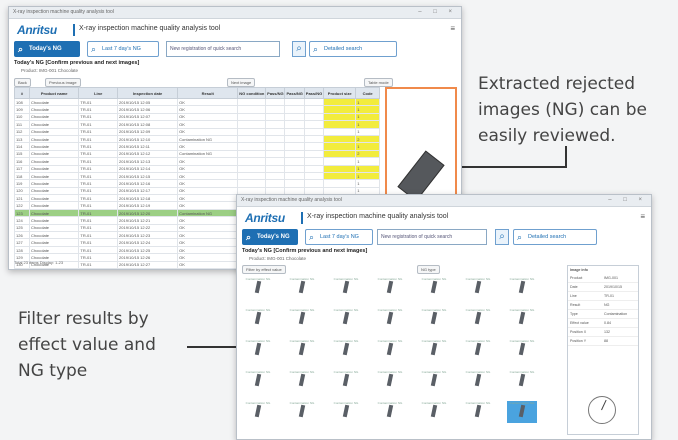  Describe the element at coordinates (378, 82) in the screenshot. I see `table-mode-button: Table mode` at that location.